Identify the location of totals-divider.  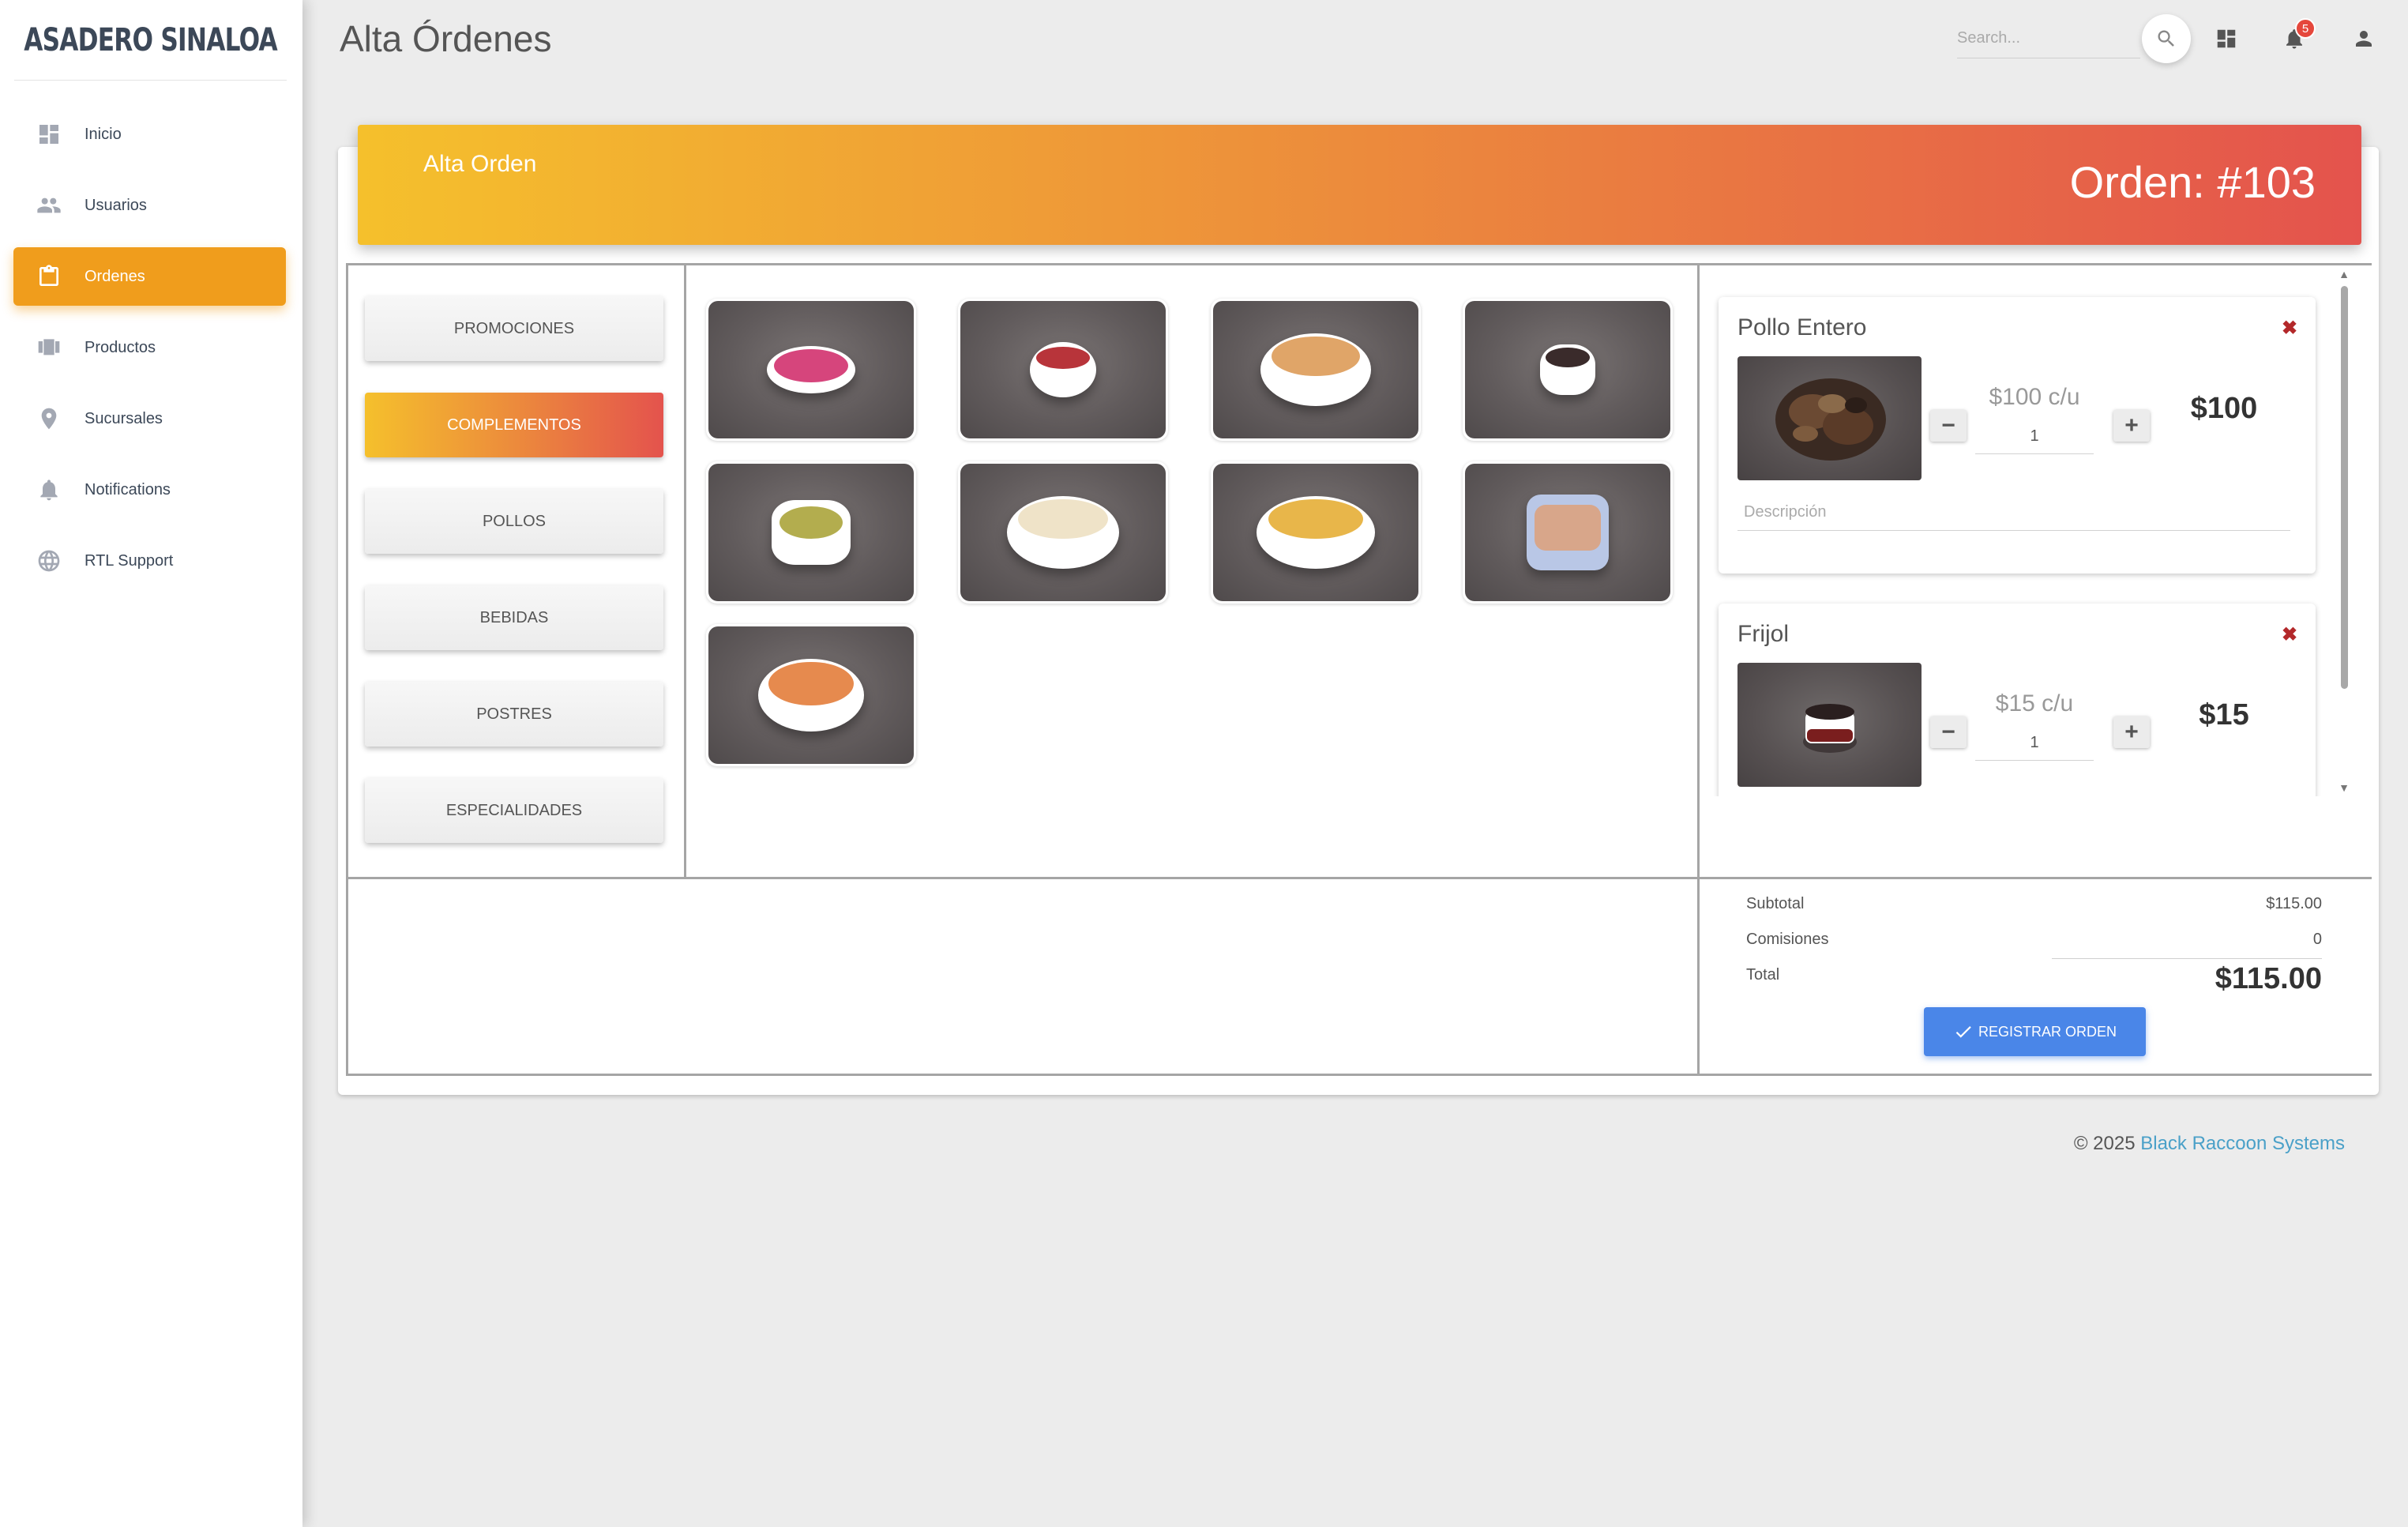
(2187, 958).